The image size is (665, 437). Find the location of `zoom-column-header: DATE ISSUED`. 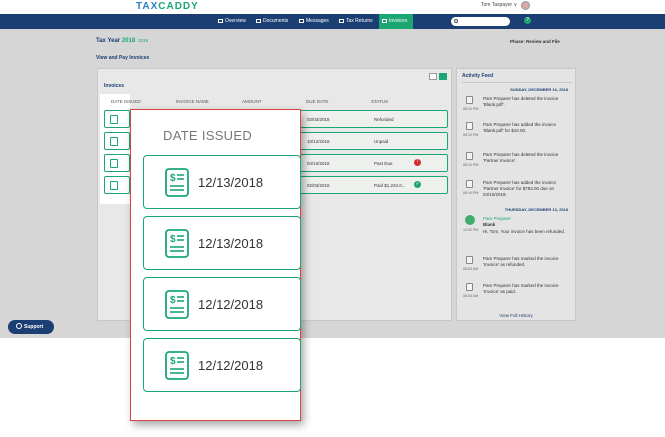

zoom-column-header: DATE ISSUED is located at coordinates (208, 135).